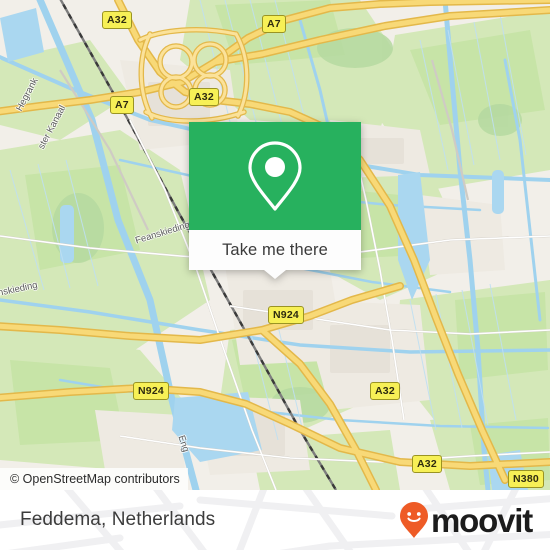 The width and height of the screenshot is (550, 550). I want to click on osm-attribution: © OpenStreetMap contributors, so click(94, 479).